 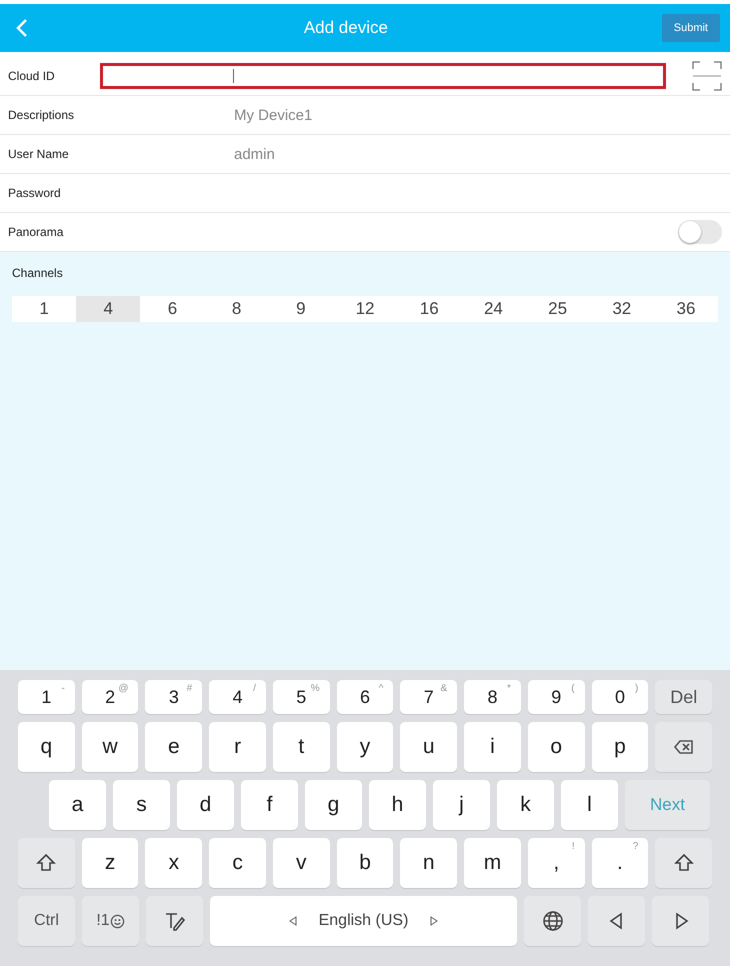 I want to click on key: d, so click(x=205, y=805).